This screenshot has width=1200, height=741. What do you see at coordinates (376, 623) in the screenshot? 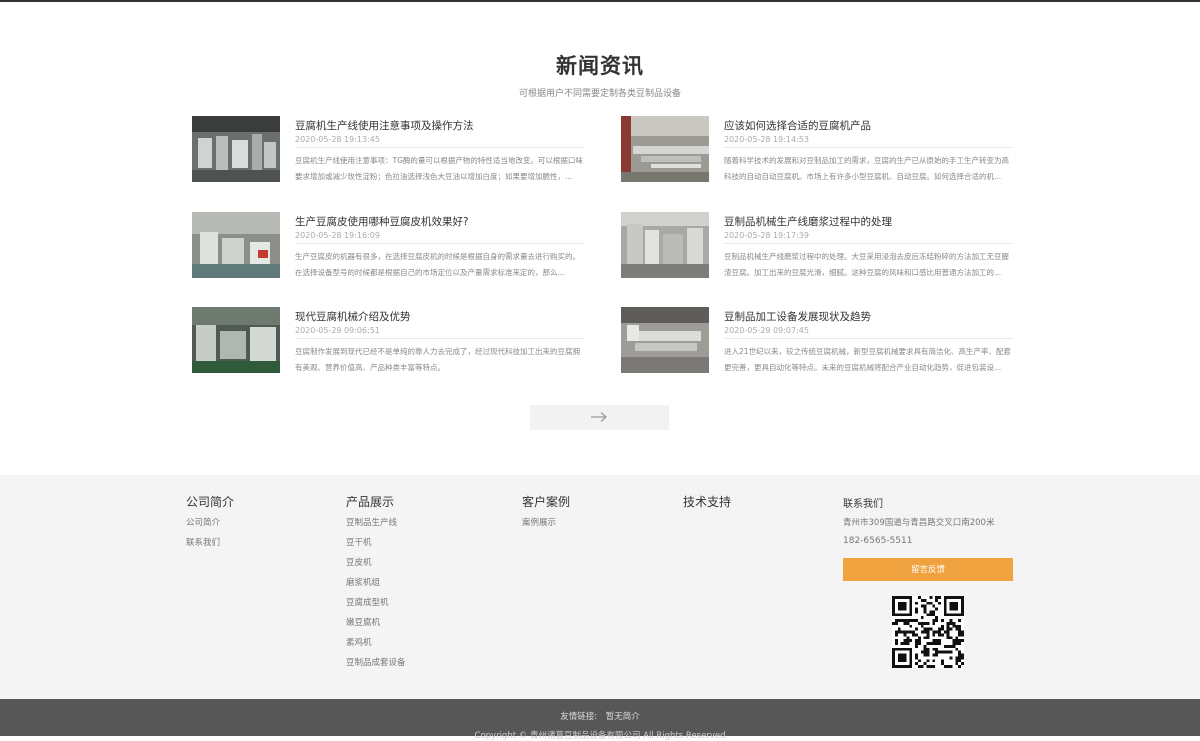
I see `footer-link: 嫩豆腐机` at bounding box center [376, 623].